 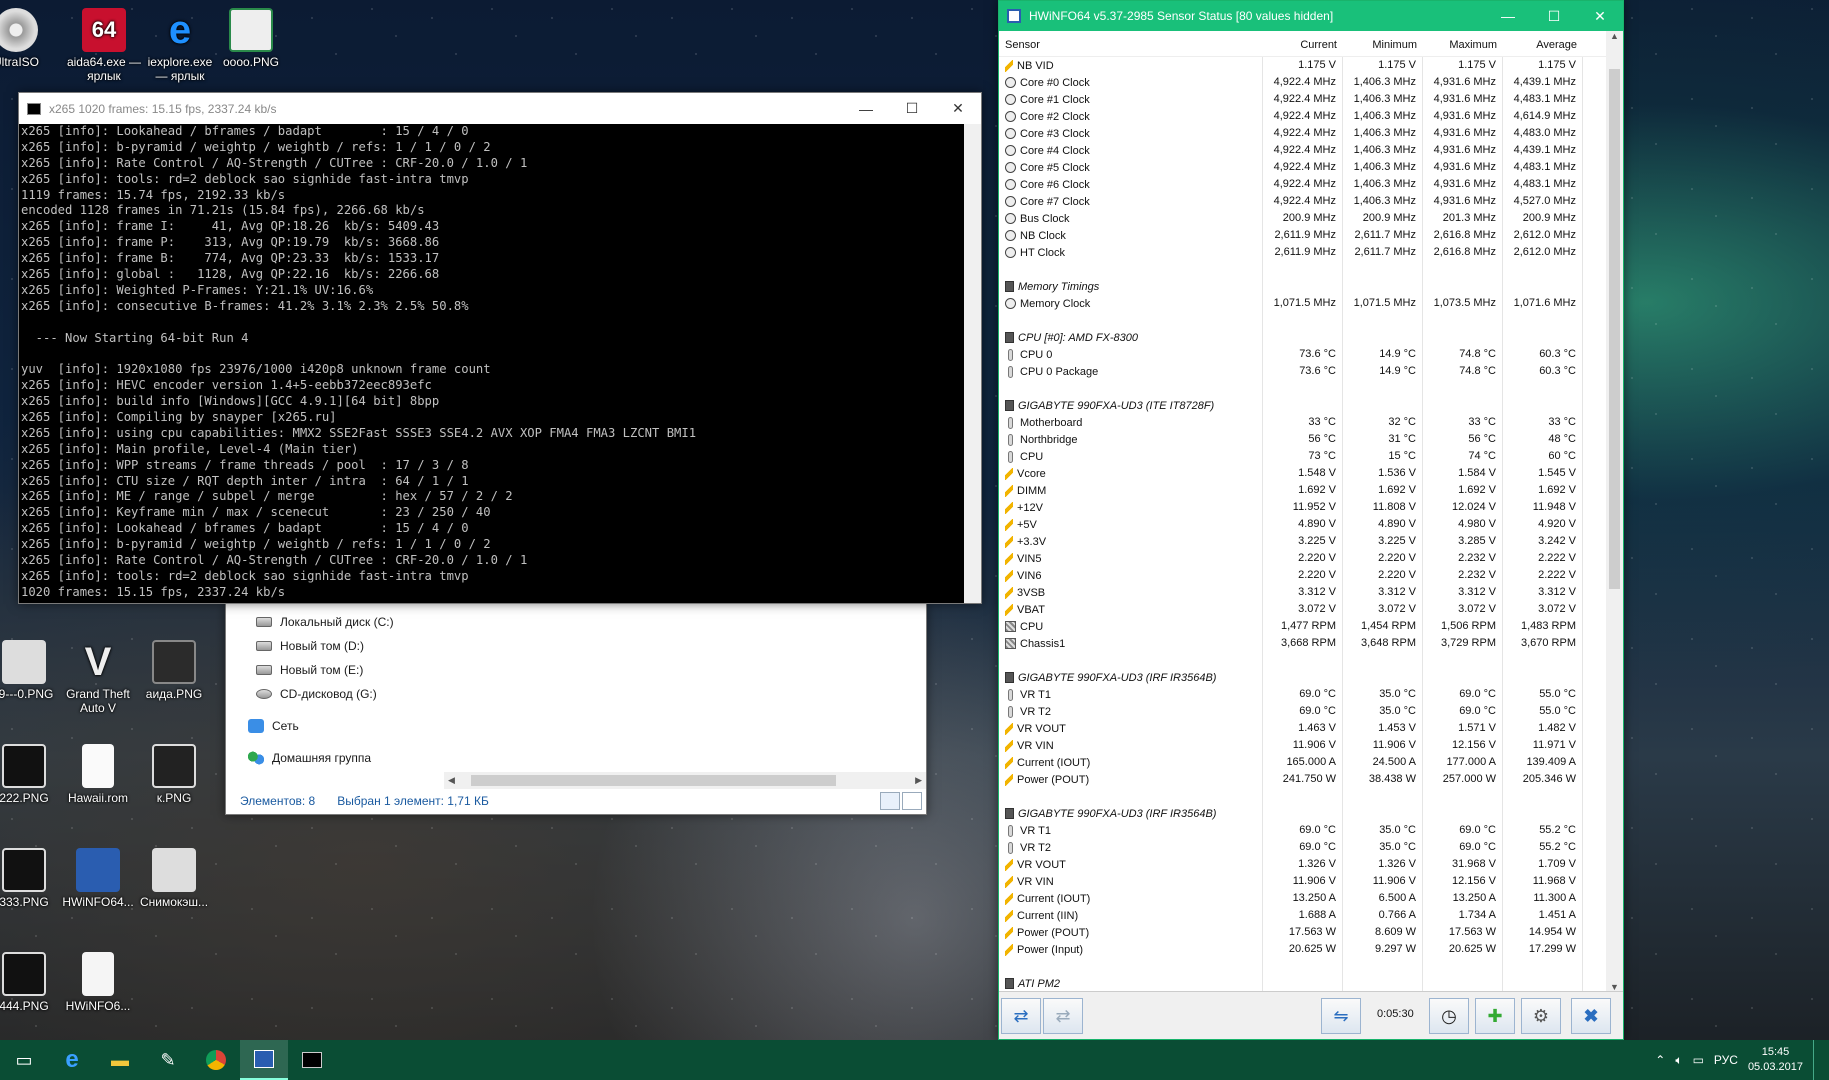 I want to click on sensor-row: VBAT 3.072 V 3.072 V 3.072 V 3.072 V, so click(x=1302, y=609).